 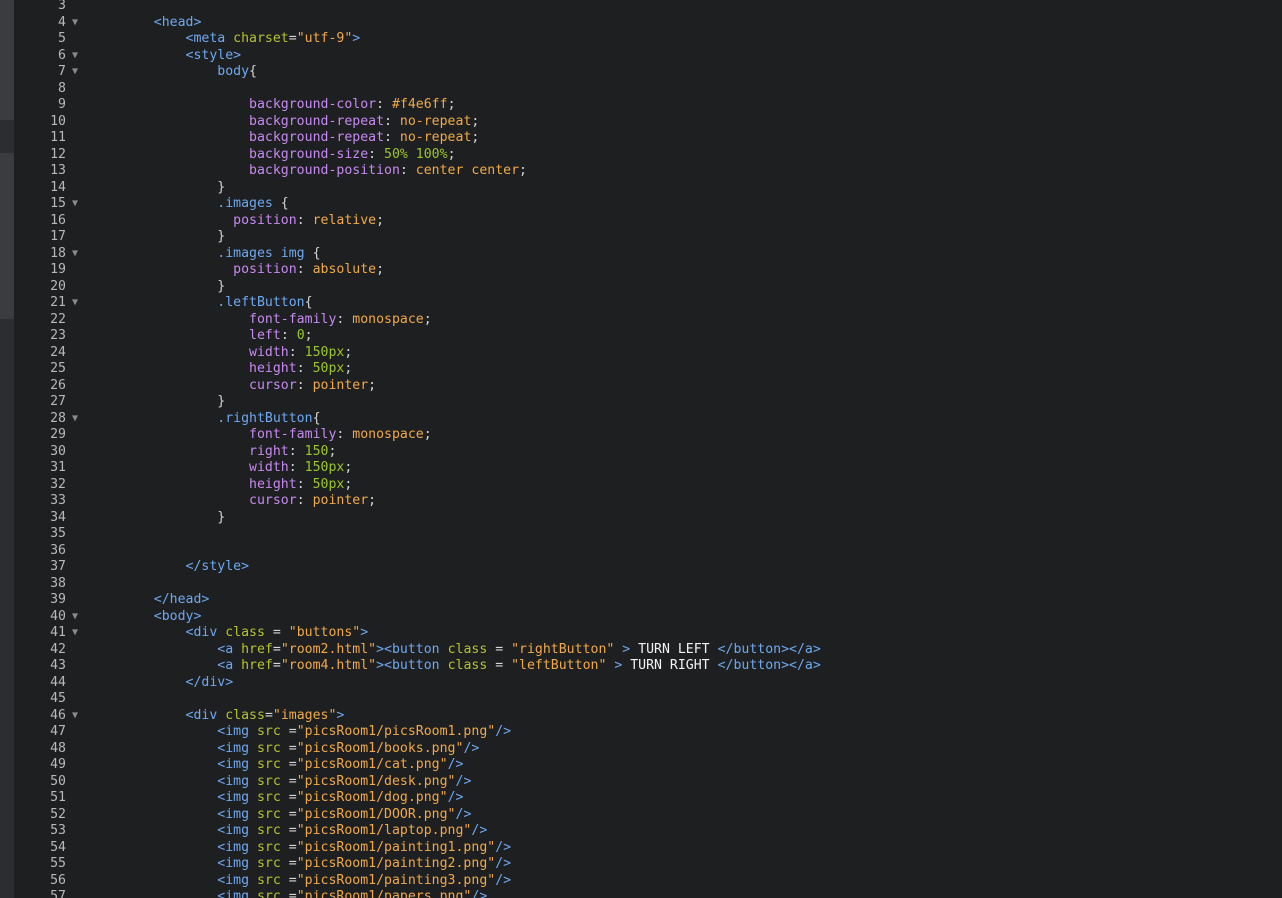 I want to click on code-line: 30 right: 150;, so click(x=648, y=452).